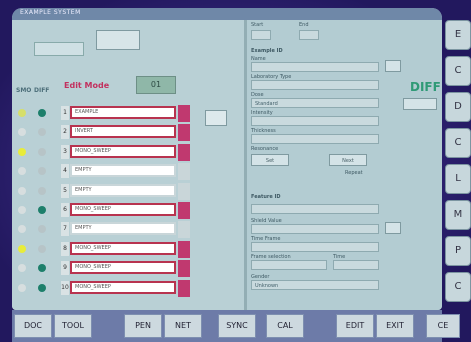 The height and width of the screenshot is (342, 471). Describe the element at coordinates (285, 326) in the screenshot. I see `toolbar-button: CAL` at that location.